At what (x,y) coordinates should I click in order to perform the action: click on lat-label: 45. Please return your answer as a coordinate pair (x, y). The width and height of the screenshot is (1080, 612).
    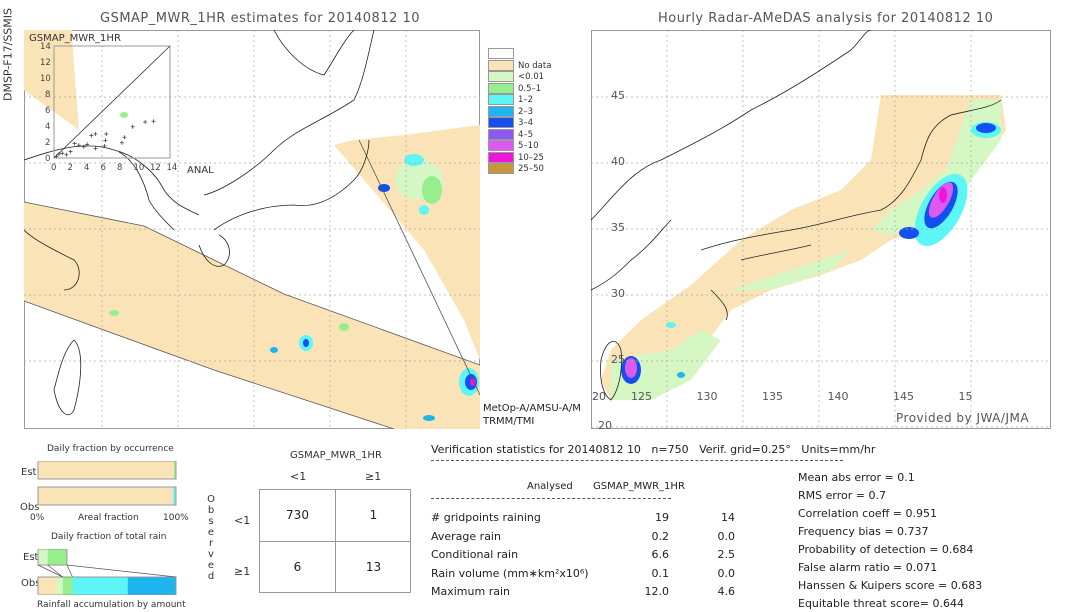
    Looking at the image, I should click on (618, 95).